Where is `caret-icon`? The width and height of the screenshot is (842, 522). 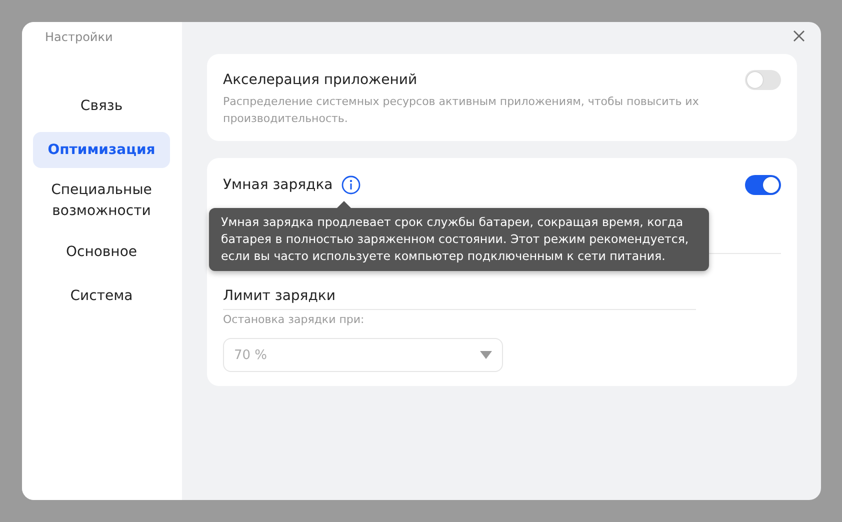 caret-icon is located at coordinates (486, 355).